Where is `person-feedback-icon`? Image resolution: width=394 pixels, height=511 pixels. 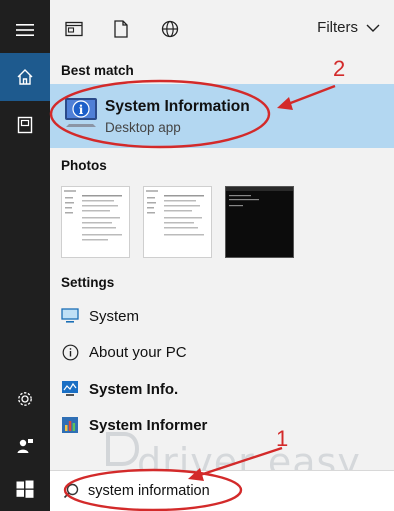 person-feedback-icon is located at coordinates (25, 446).